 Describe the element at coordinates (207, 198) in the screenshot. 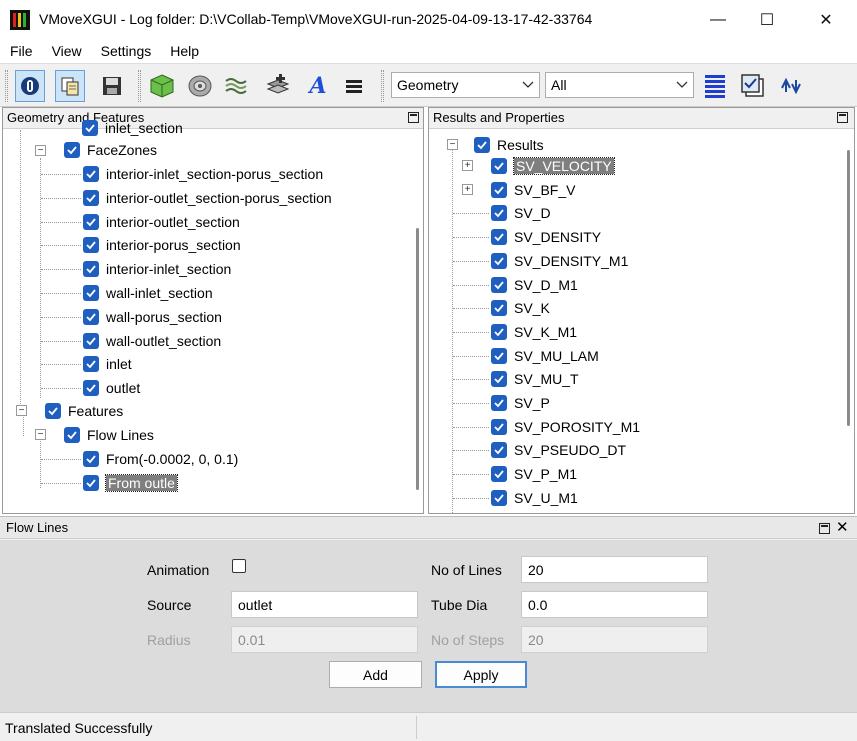

I see `tree-item-facezone: interior-outlet_section-porus_section` at that location.